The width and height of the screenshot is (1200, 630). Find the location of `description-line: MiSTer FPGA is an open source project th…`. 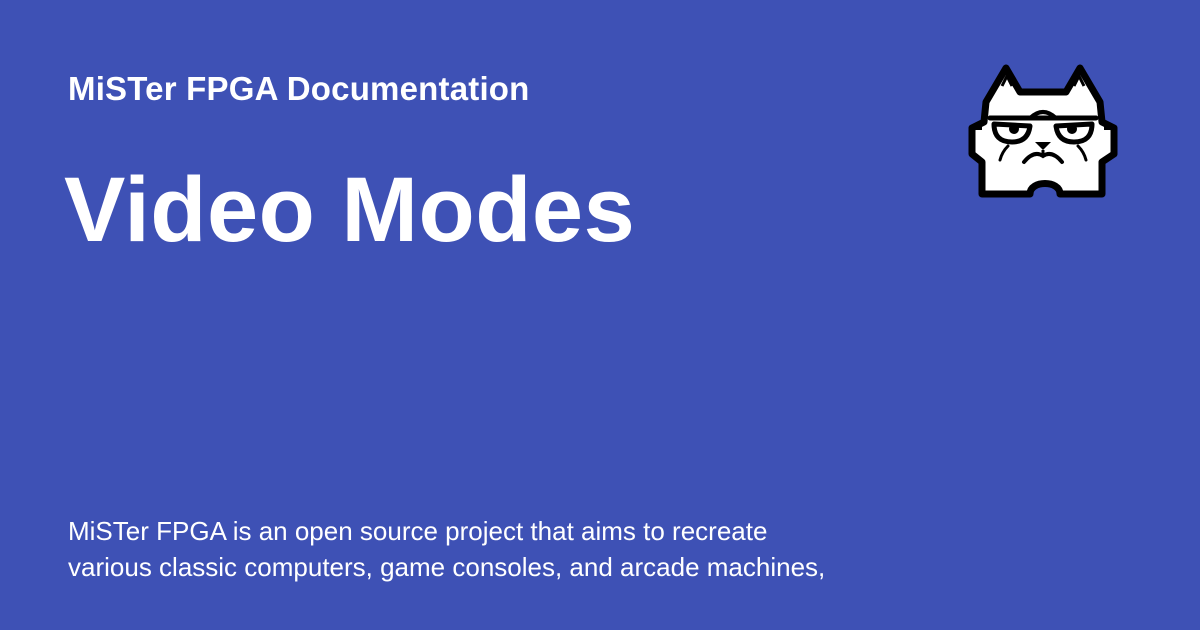

description-line: MiSTer FPGA is an open source project th… is located at coordinates (418, 531).